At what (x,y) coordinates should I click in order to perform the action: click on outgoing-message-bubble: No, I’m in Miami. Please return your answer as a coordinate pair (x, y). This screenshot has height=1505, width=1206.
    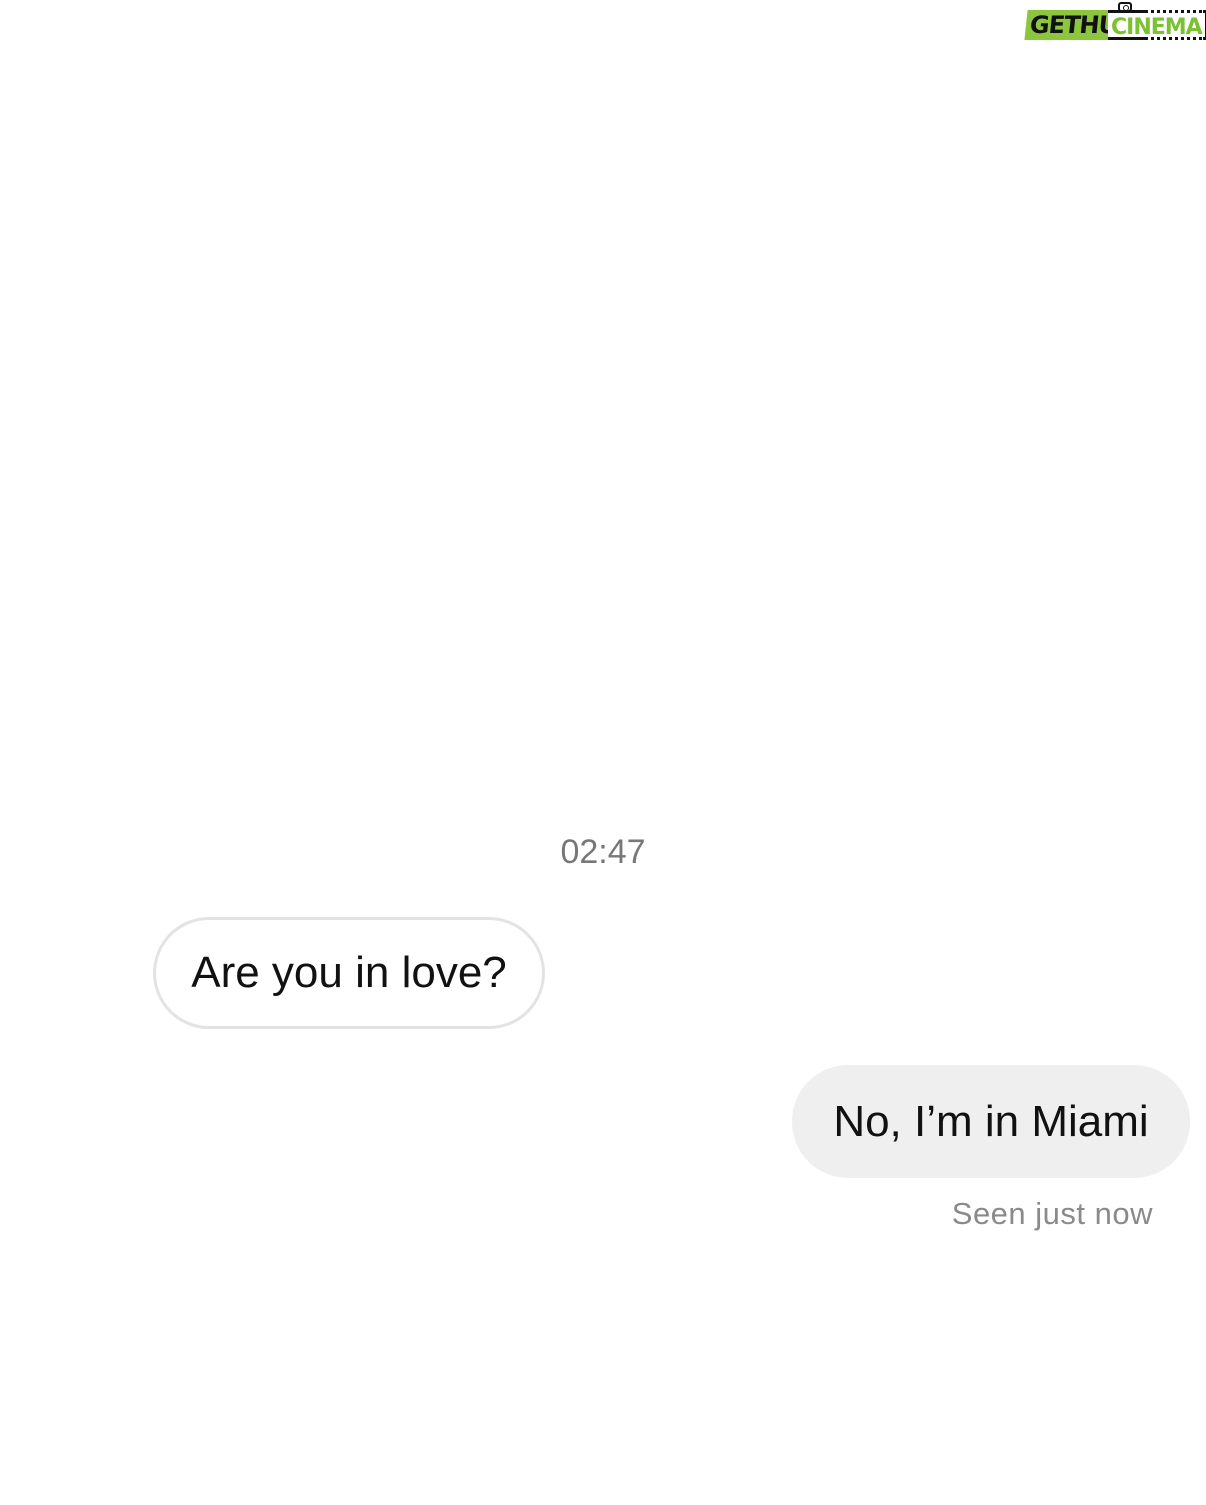
    Looking at the image, I should click on (991, 1121).